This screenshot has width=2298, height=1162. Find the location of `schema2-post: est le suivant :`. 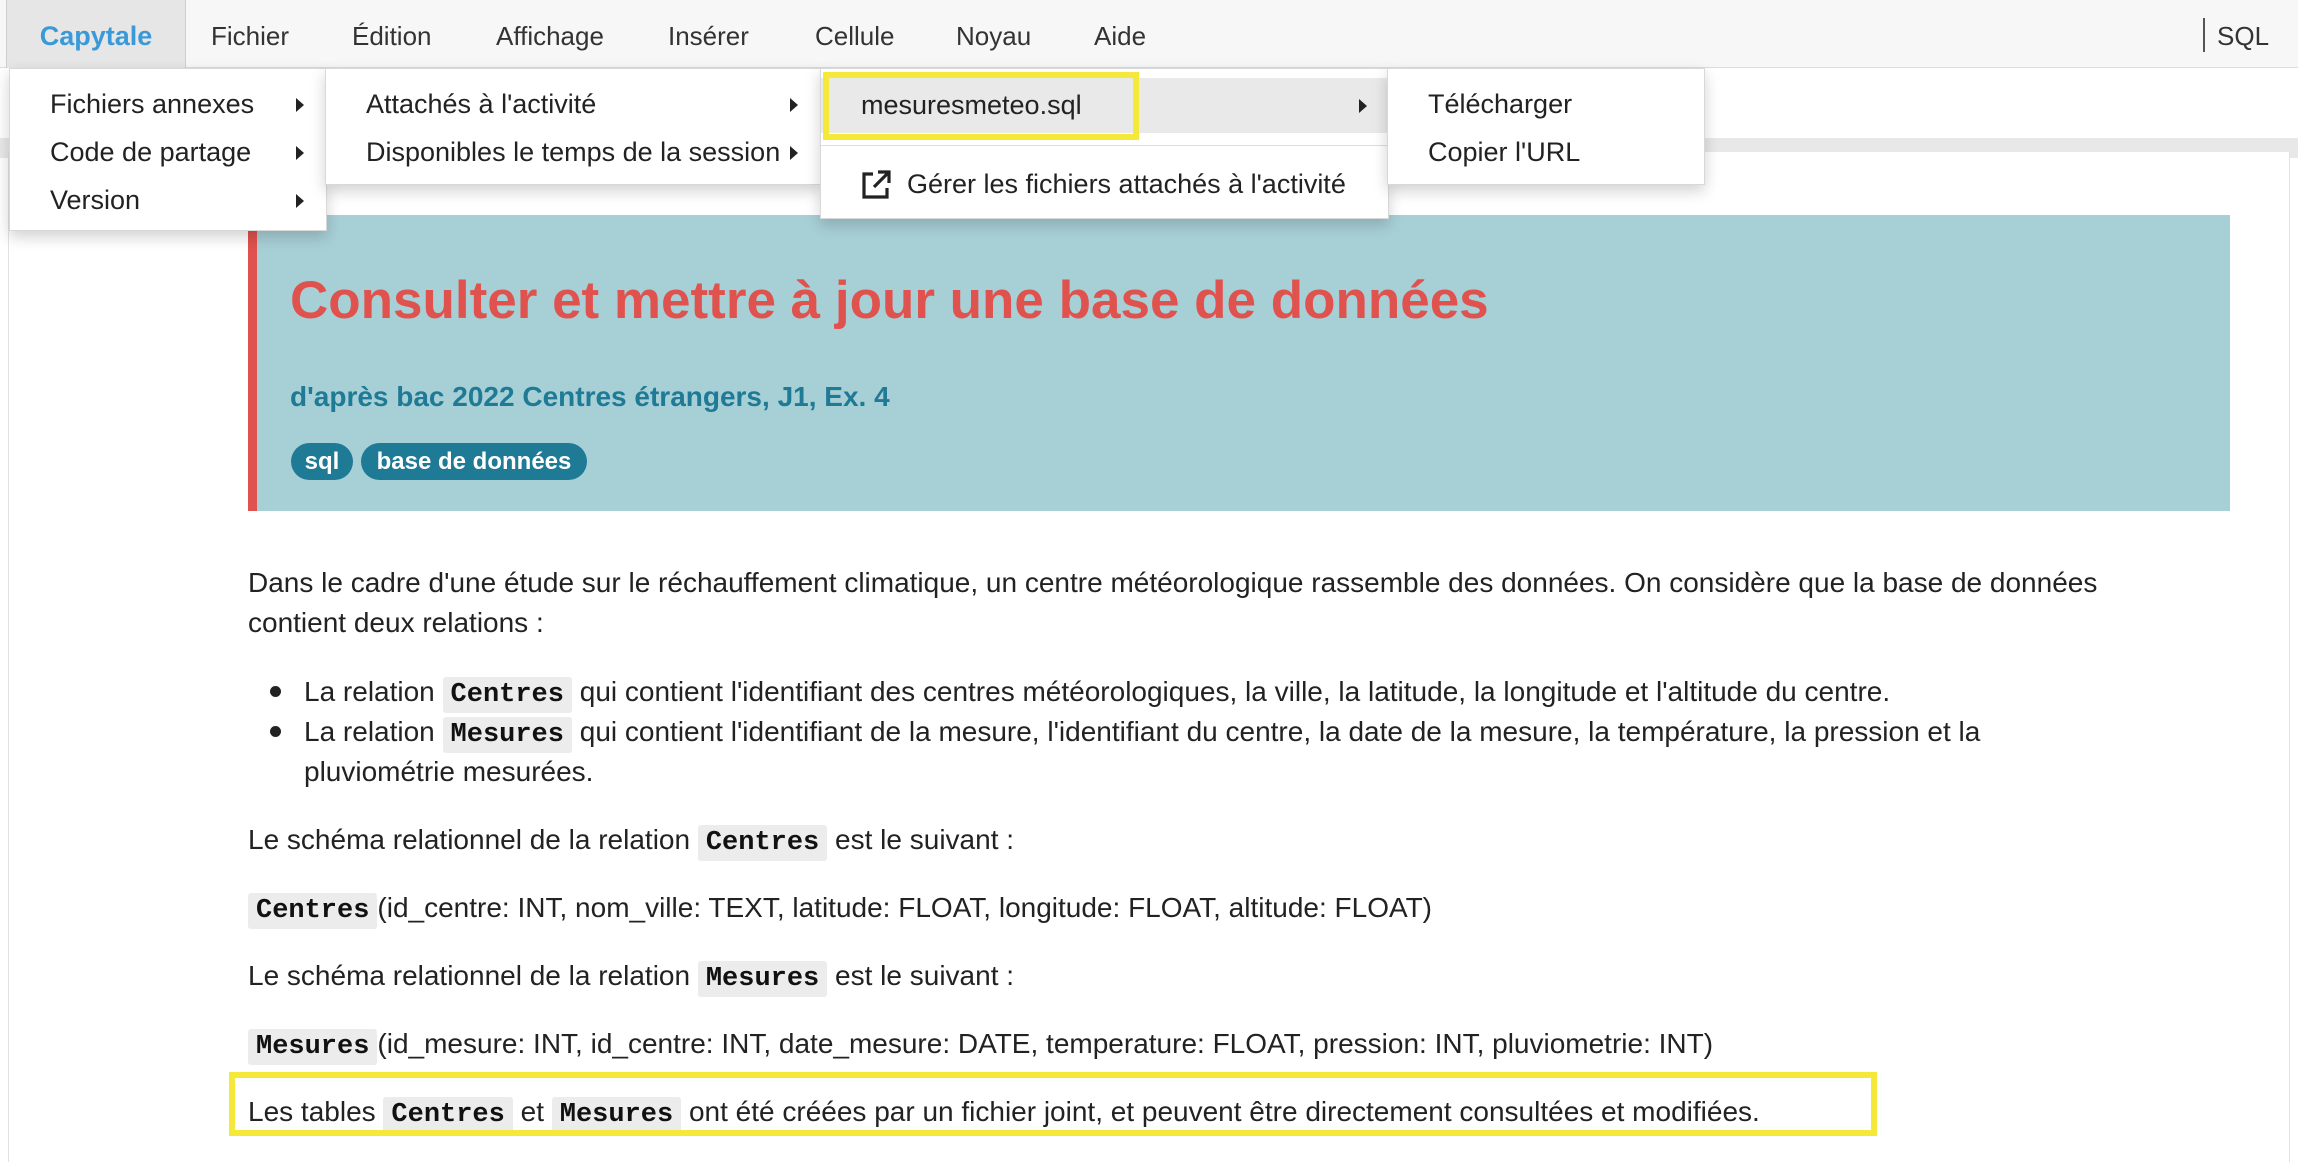

schema2-post: est le suivant : is located at coordinates (925, 975).